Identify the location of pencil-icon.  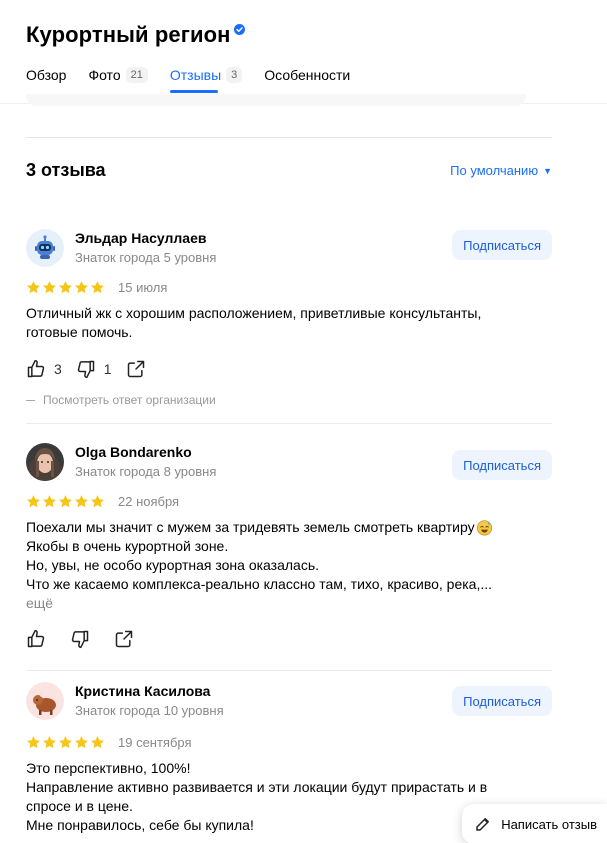
(483, 824).